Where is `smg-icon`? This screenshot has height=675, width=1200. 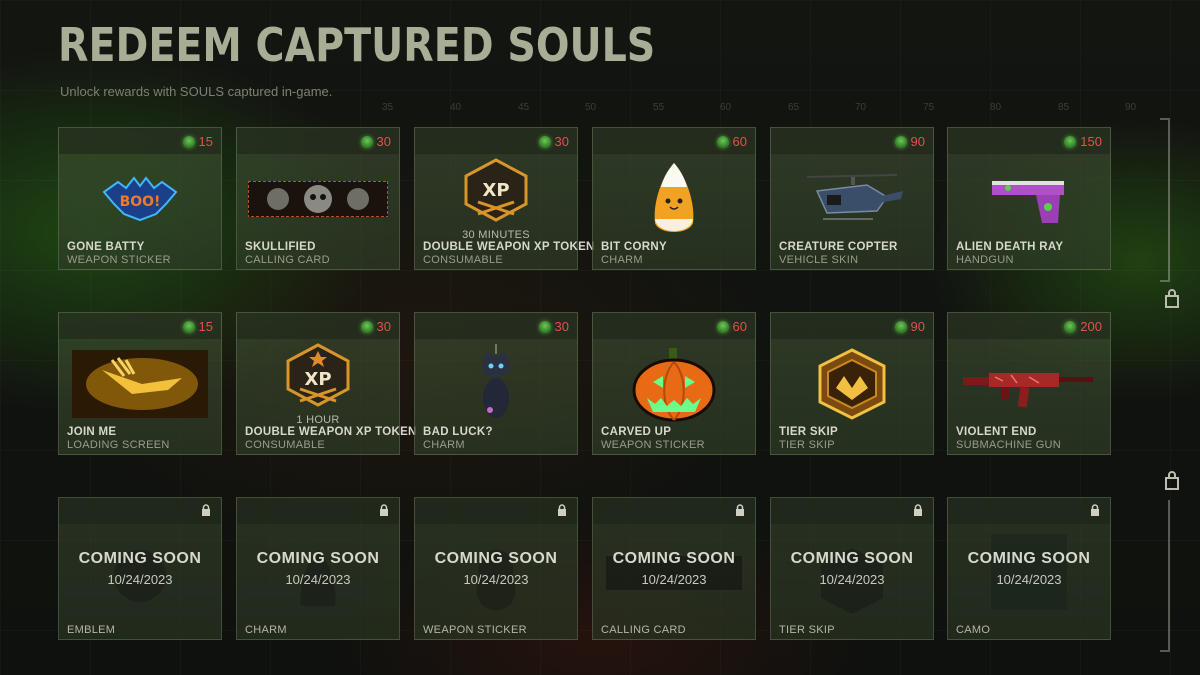
smg-icon is located at coordinates (1029, 384).